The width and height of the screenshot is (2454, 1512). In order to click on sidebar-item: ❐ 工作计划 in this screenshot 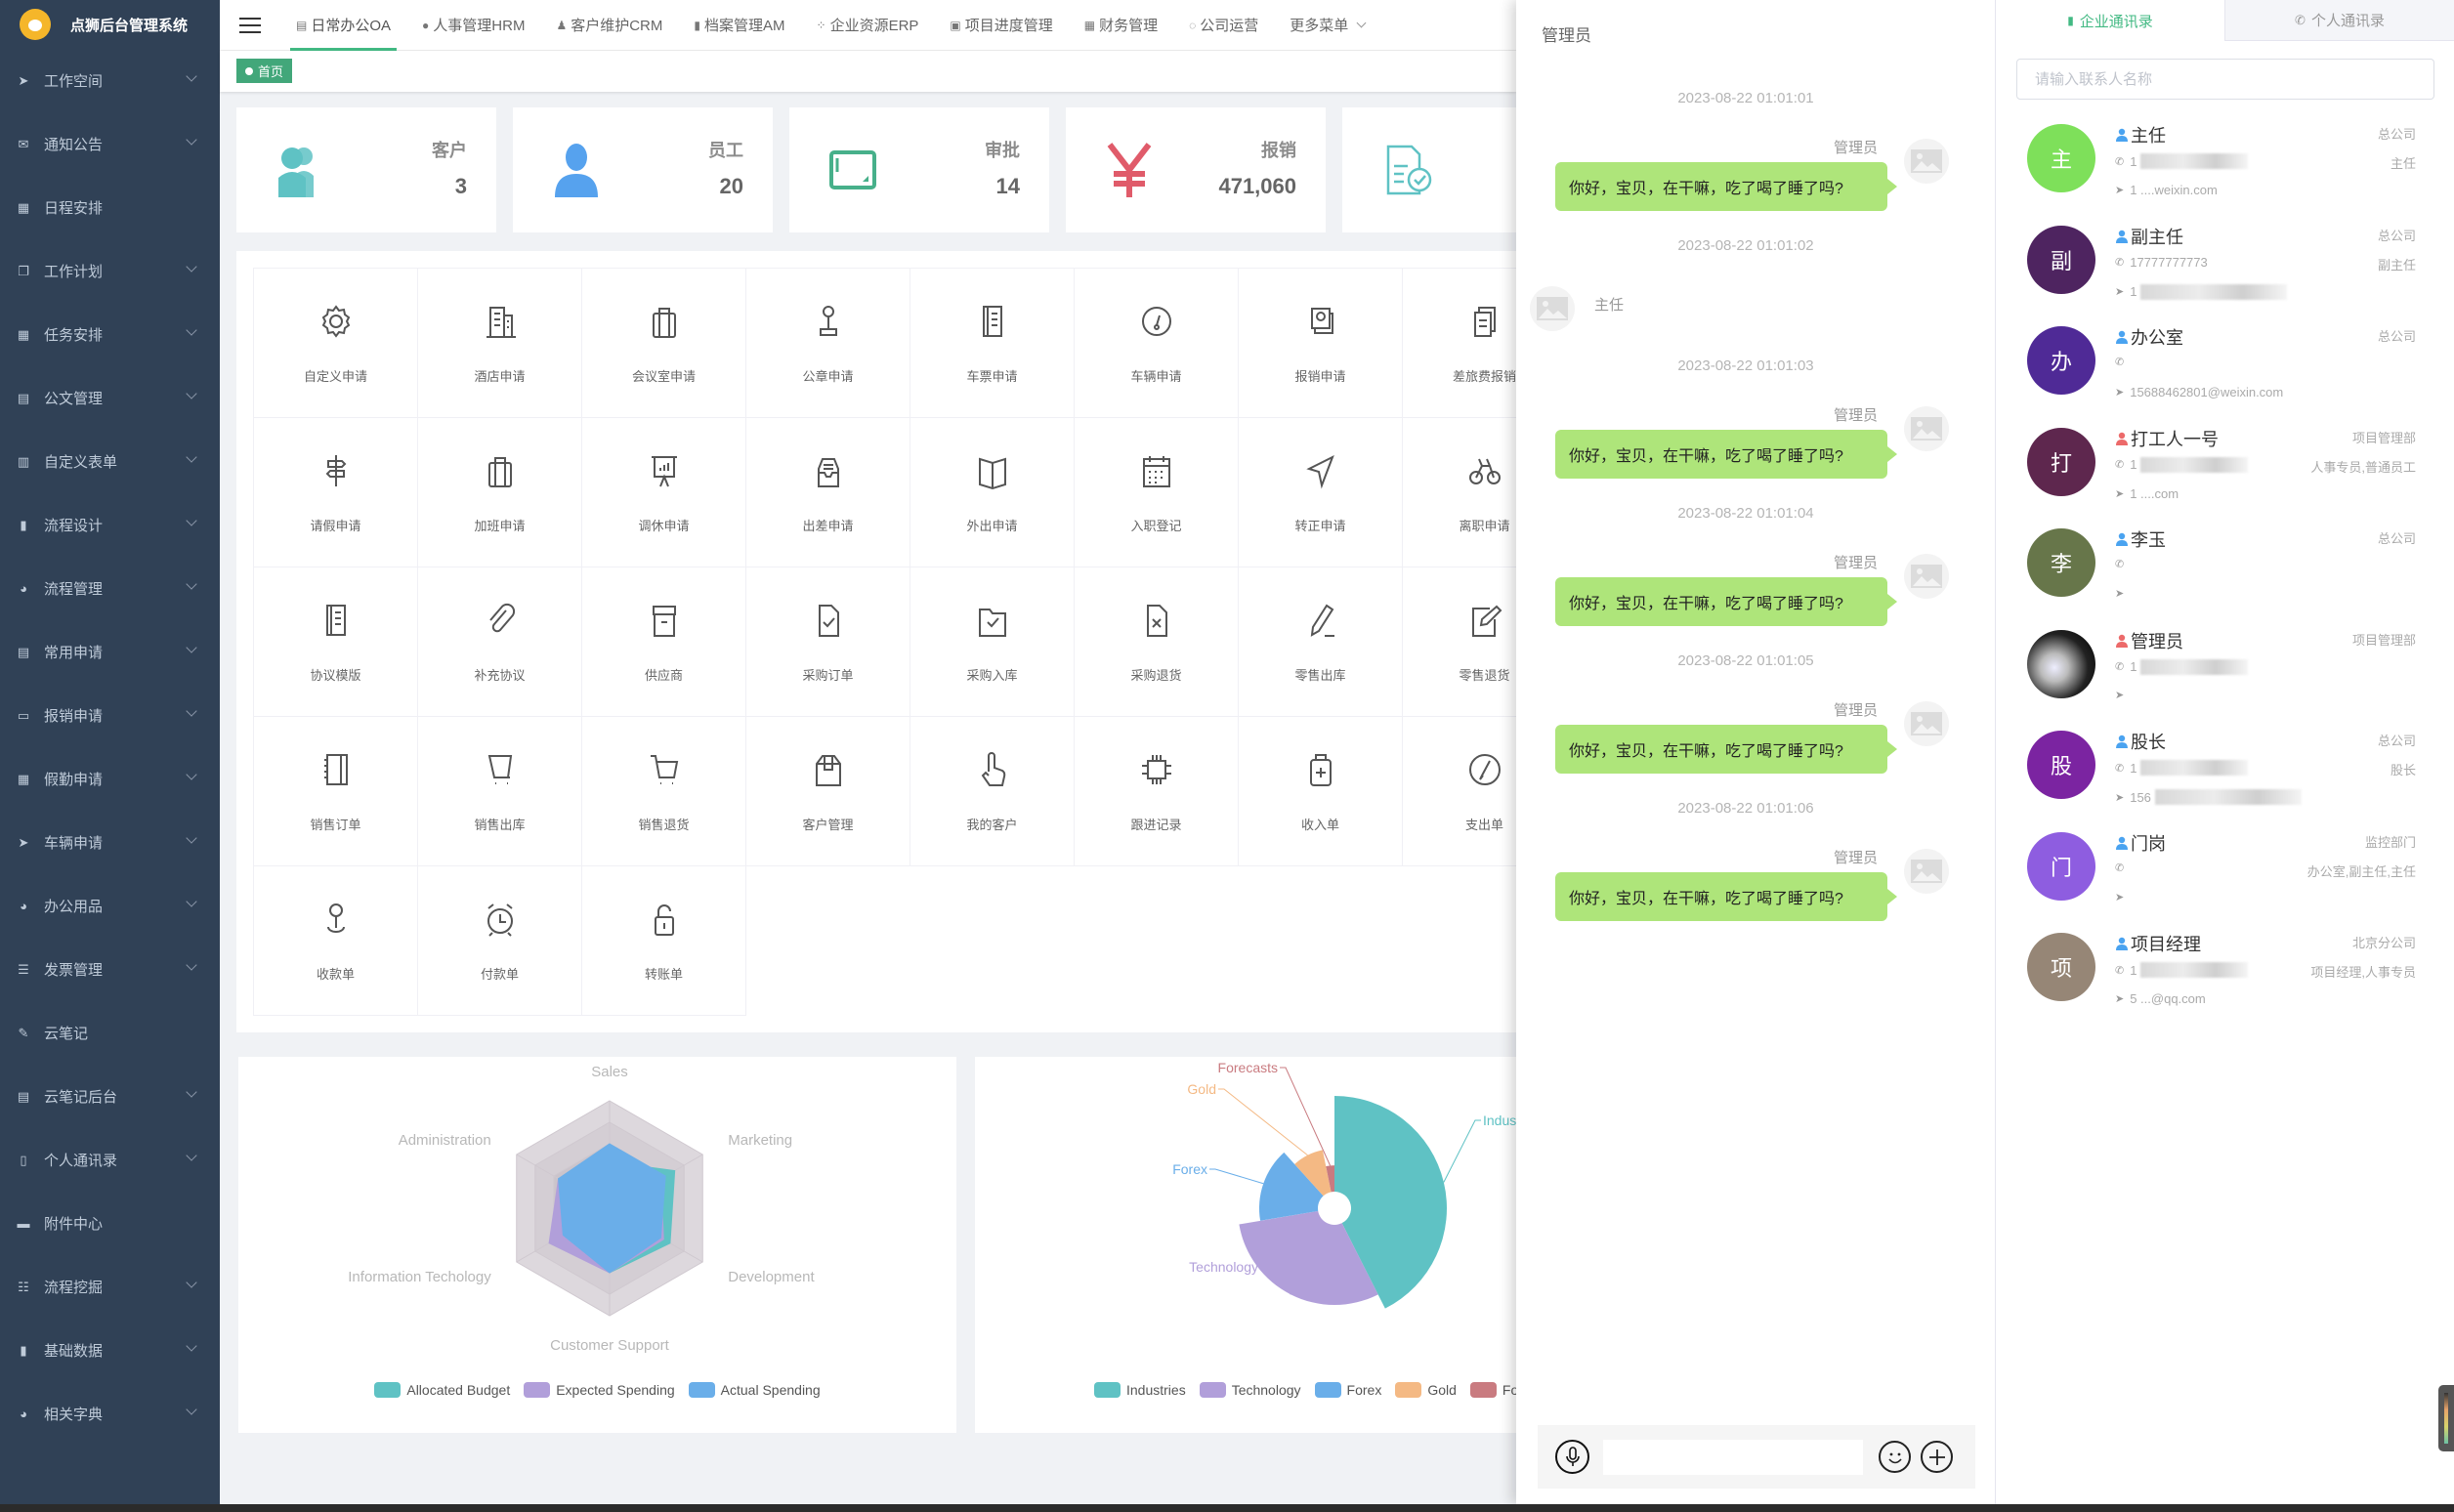, I will do `click(110, 271)`.